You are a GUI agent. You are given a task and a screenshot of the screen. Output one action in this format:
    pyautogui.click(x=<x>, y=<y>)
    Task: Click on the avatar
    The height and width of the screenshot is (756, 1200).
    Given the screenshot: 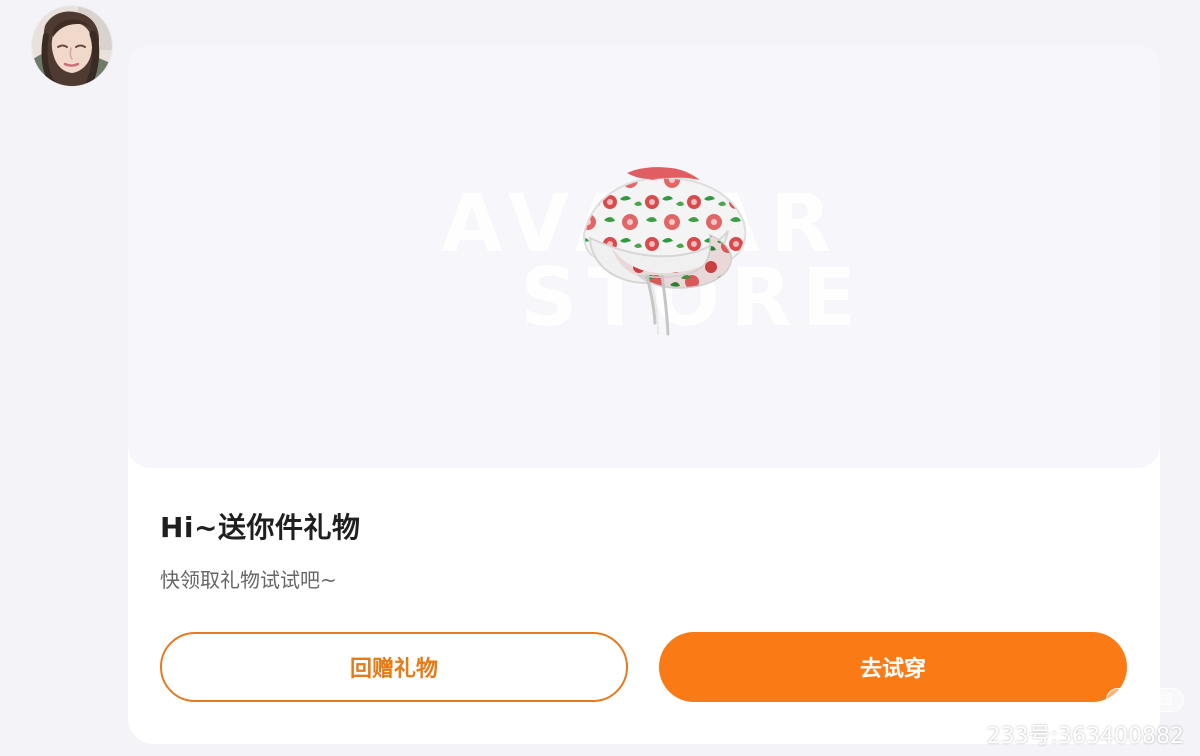 What is the action you would take?
    pyautogui.click(x=72, y=46)
    